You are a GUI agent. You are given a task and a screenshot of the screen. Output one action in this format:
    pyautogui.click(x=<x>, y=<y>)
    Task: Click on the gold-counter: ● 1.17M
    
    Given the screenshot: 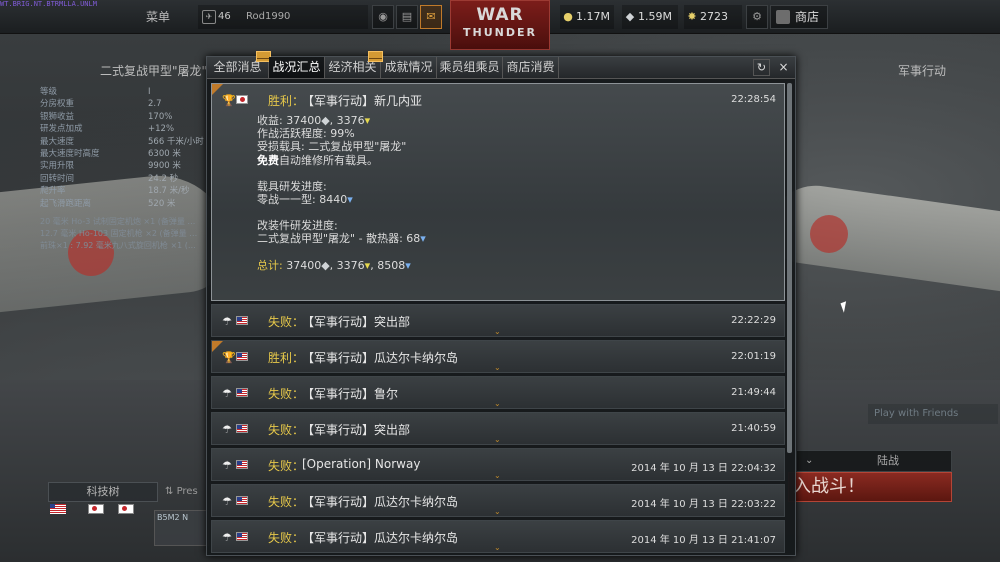 What is the action you would take?
    pyautogui.click(x=587, y=17)
    